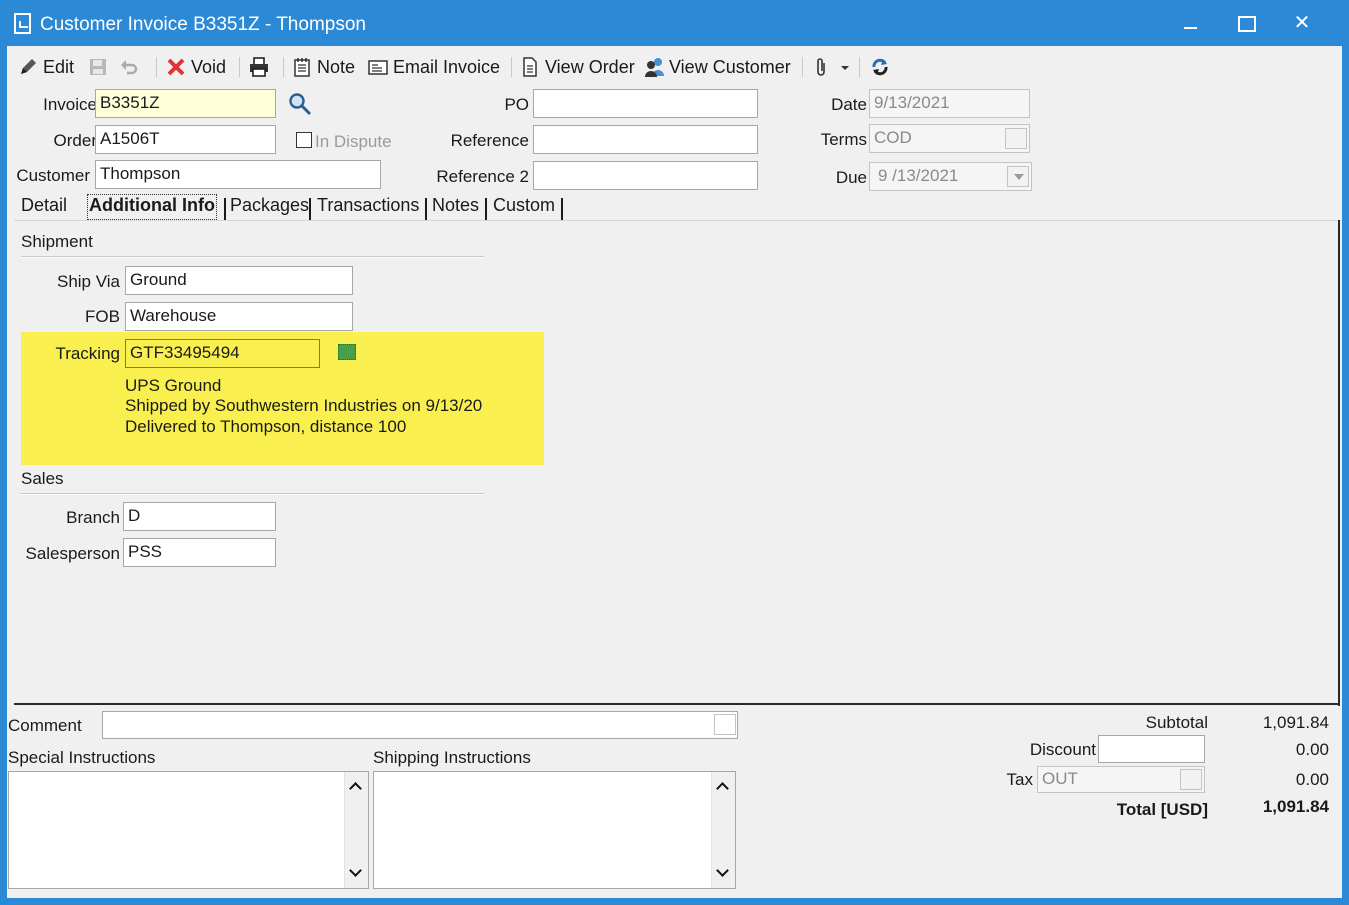  I want to click on paperclip-icon, so click(822, 67).